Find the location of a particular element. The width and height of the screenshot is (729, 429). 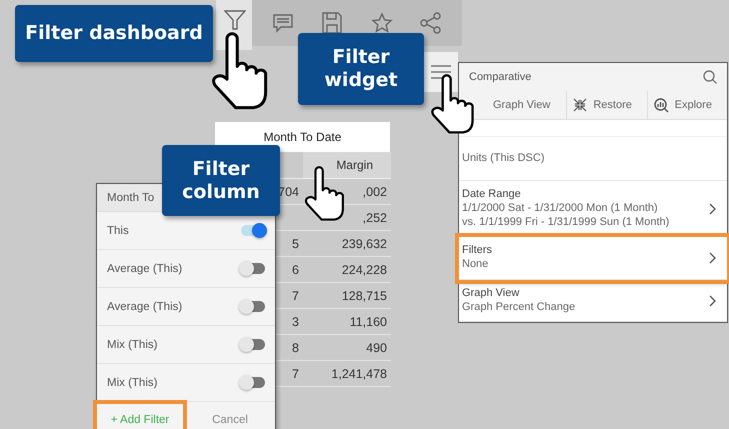

star-icon is located at coordinates (381, 23).